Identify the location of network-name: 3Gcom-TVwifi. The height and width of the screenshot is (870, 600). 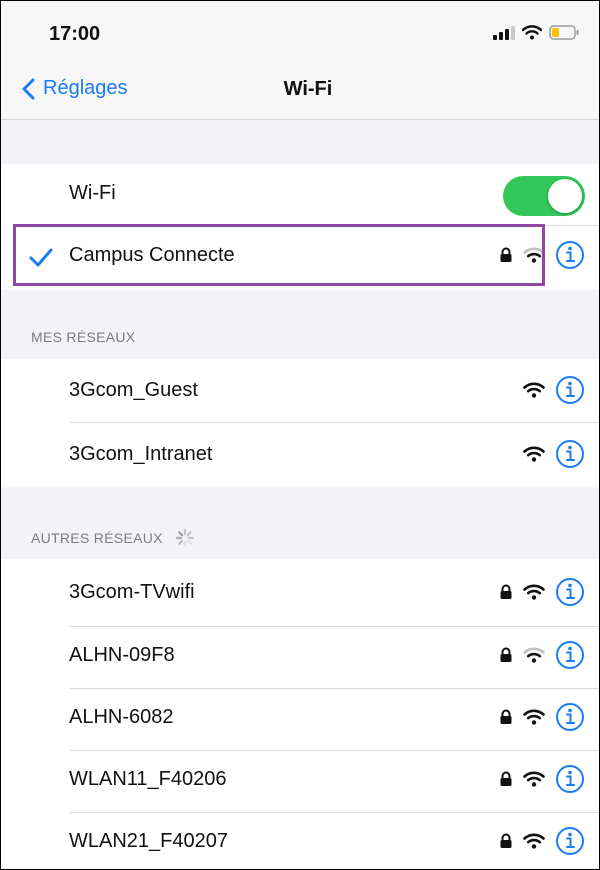
(132, 592).